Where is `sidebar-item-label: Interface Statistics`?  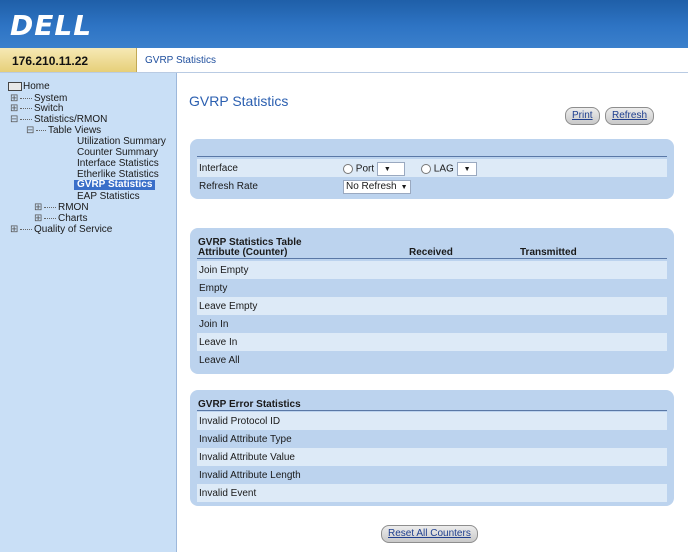
sidebar-item-label: Interface Statistics is located at coordinates (118, 163).